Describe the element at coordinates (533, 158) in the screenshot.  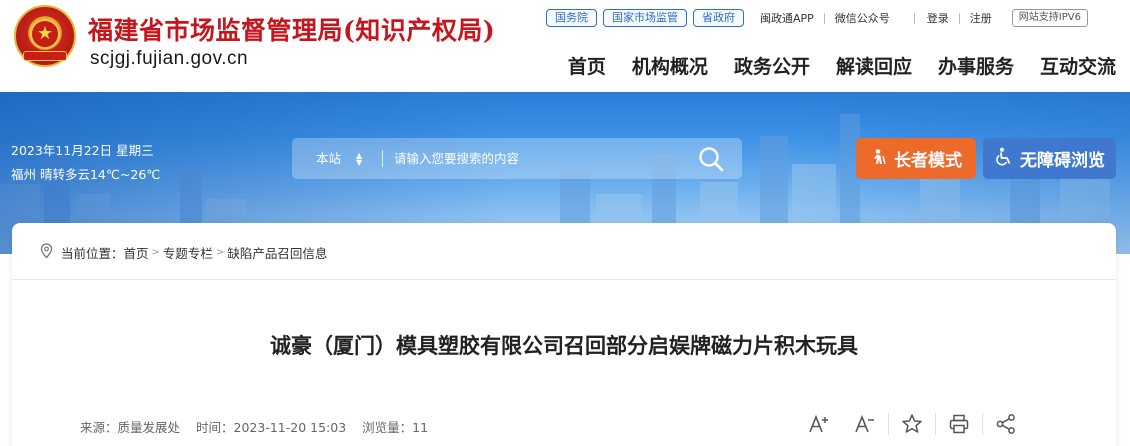
I see `search-input` at that location.